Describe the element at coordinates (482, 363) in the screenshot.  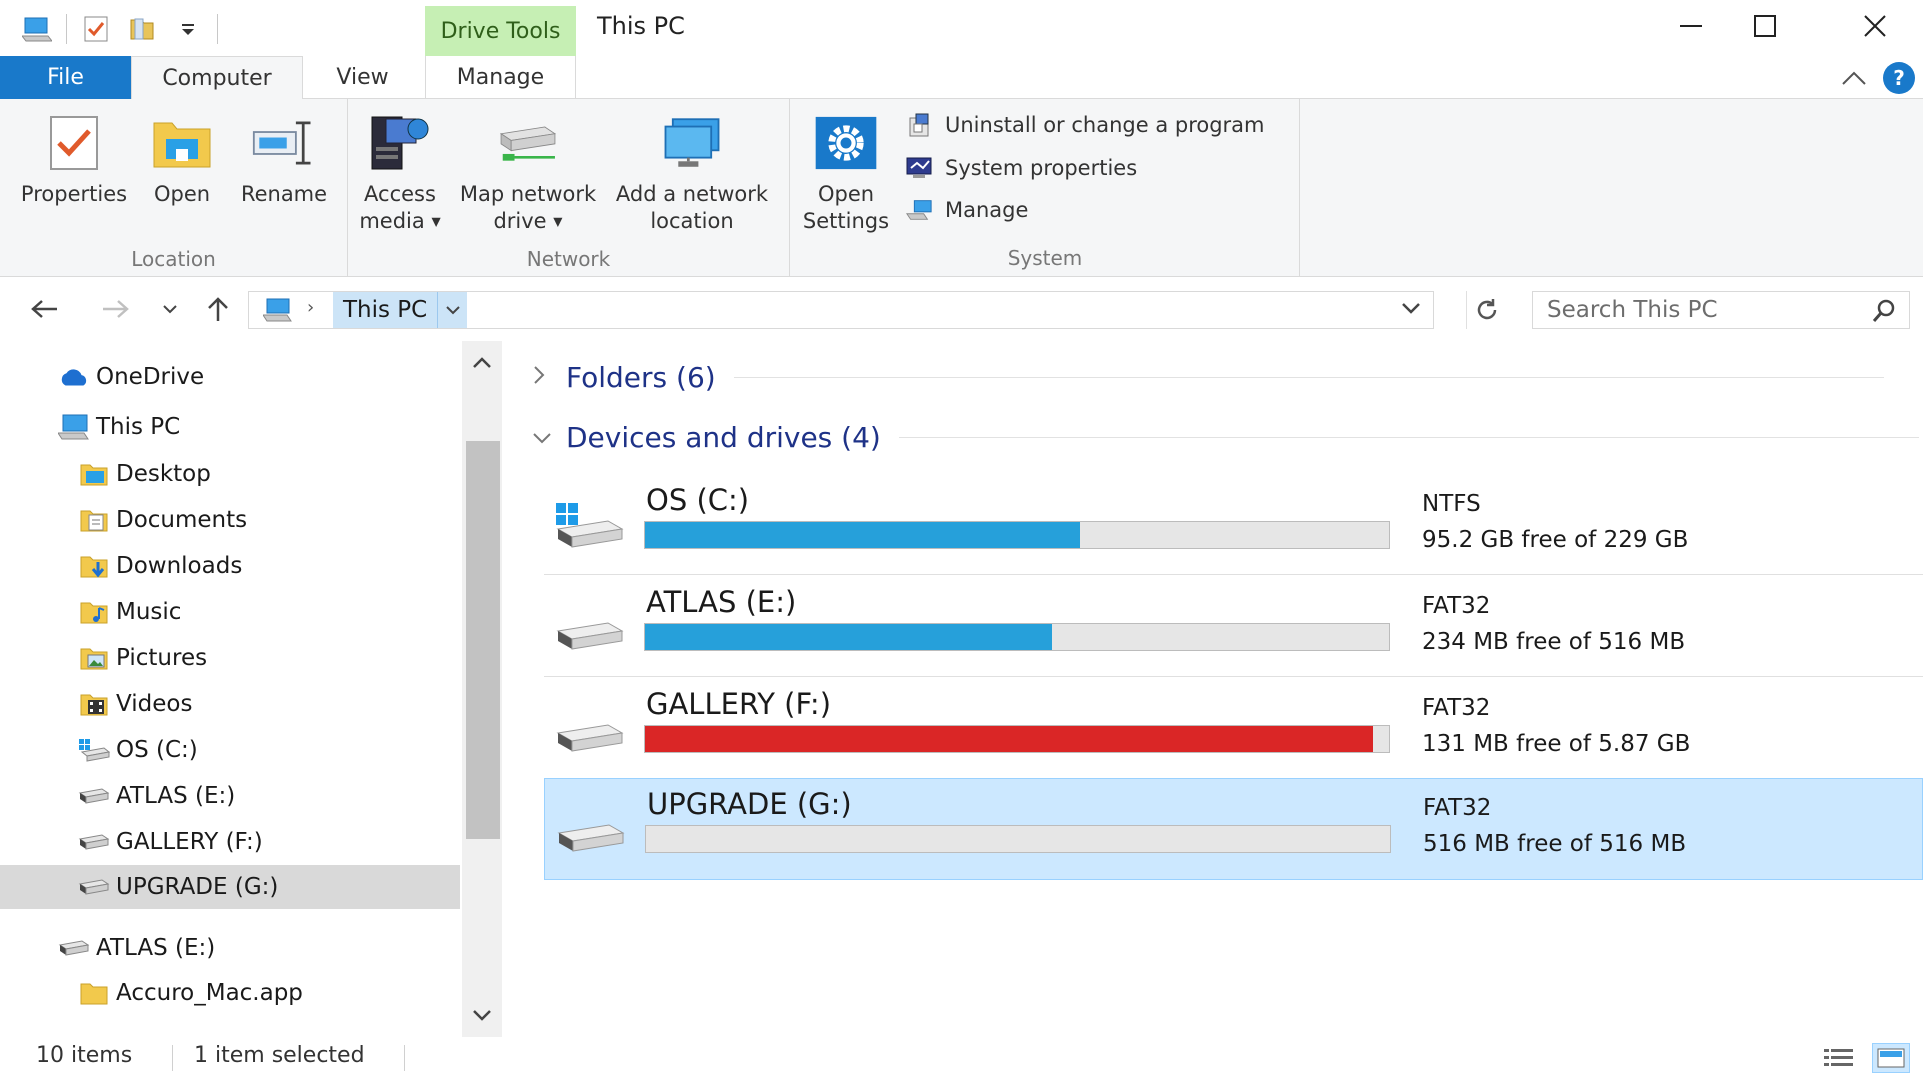
I see `scroll-up-icon` at that location.